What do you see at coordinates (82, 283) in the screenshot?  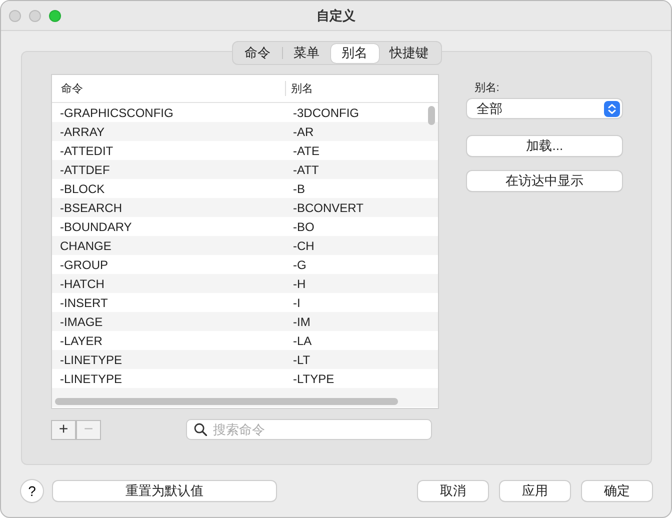 I see `table-cell: -HATCH` at bounding box center [82, 283].